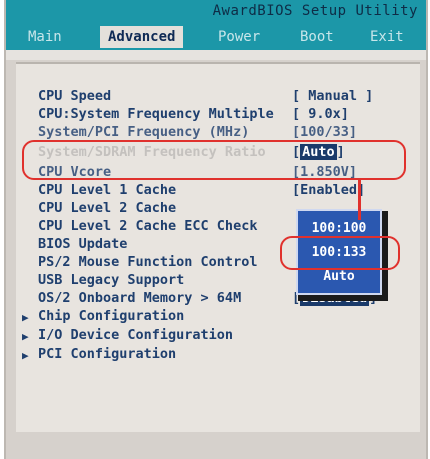  I want to click on menu-tabs: Main Advanced Power Boot Exit, so click(216, 37).